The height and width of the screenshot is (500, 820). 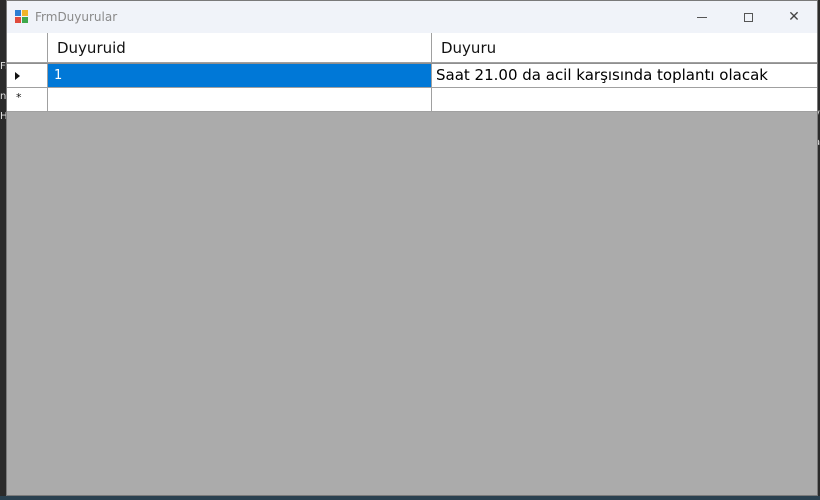 I want to click on background-app-bottom-edge, so click(x=410, y=498).